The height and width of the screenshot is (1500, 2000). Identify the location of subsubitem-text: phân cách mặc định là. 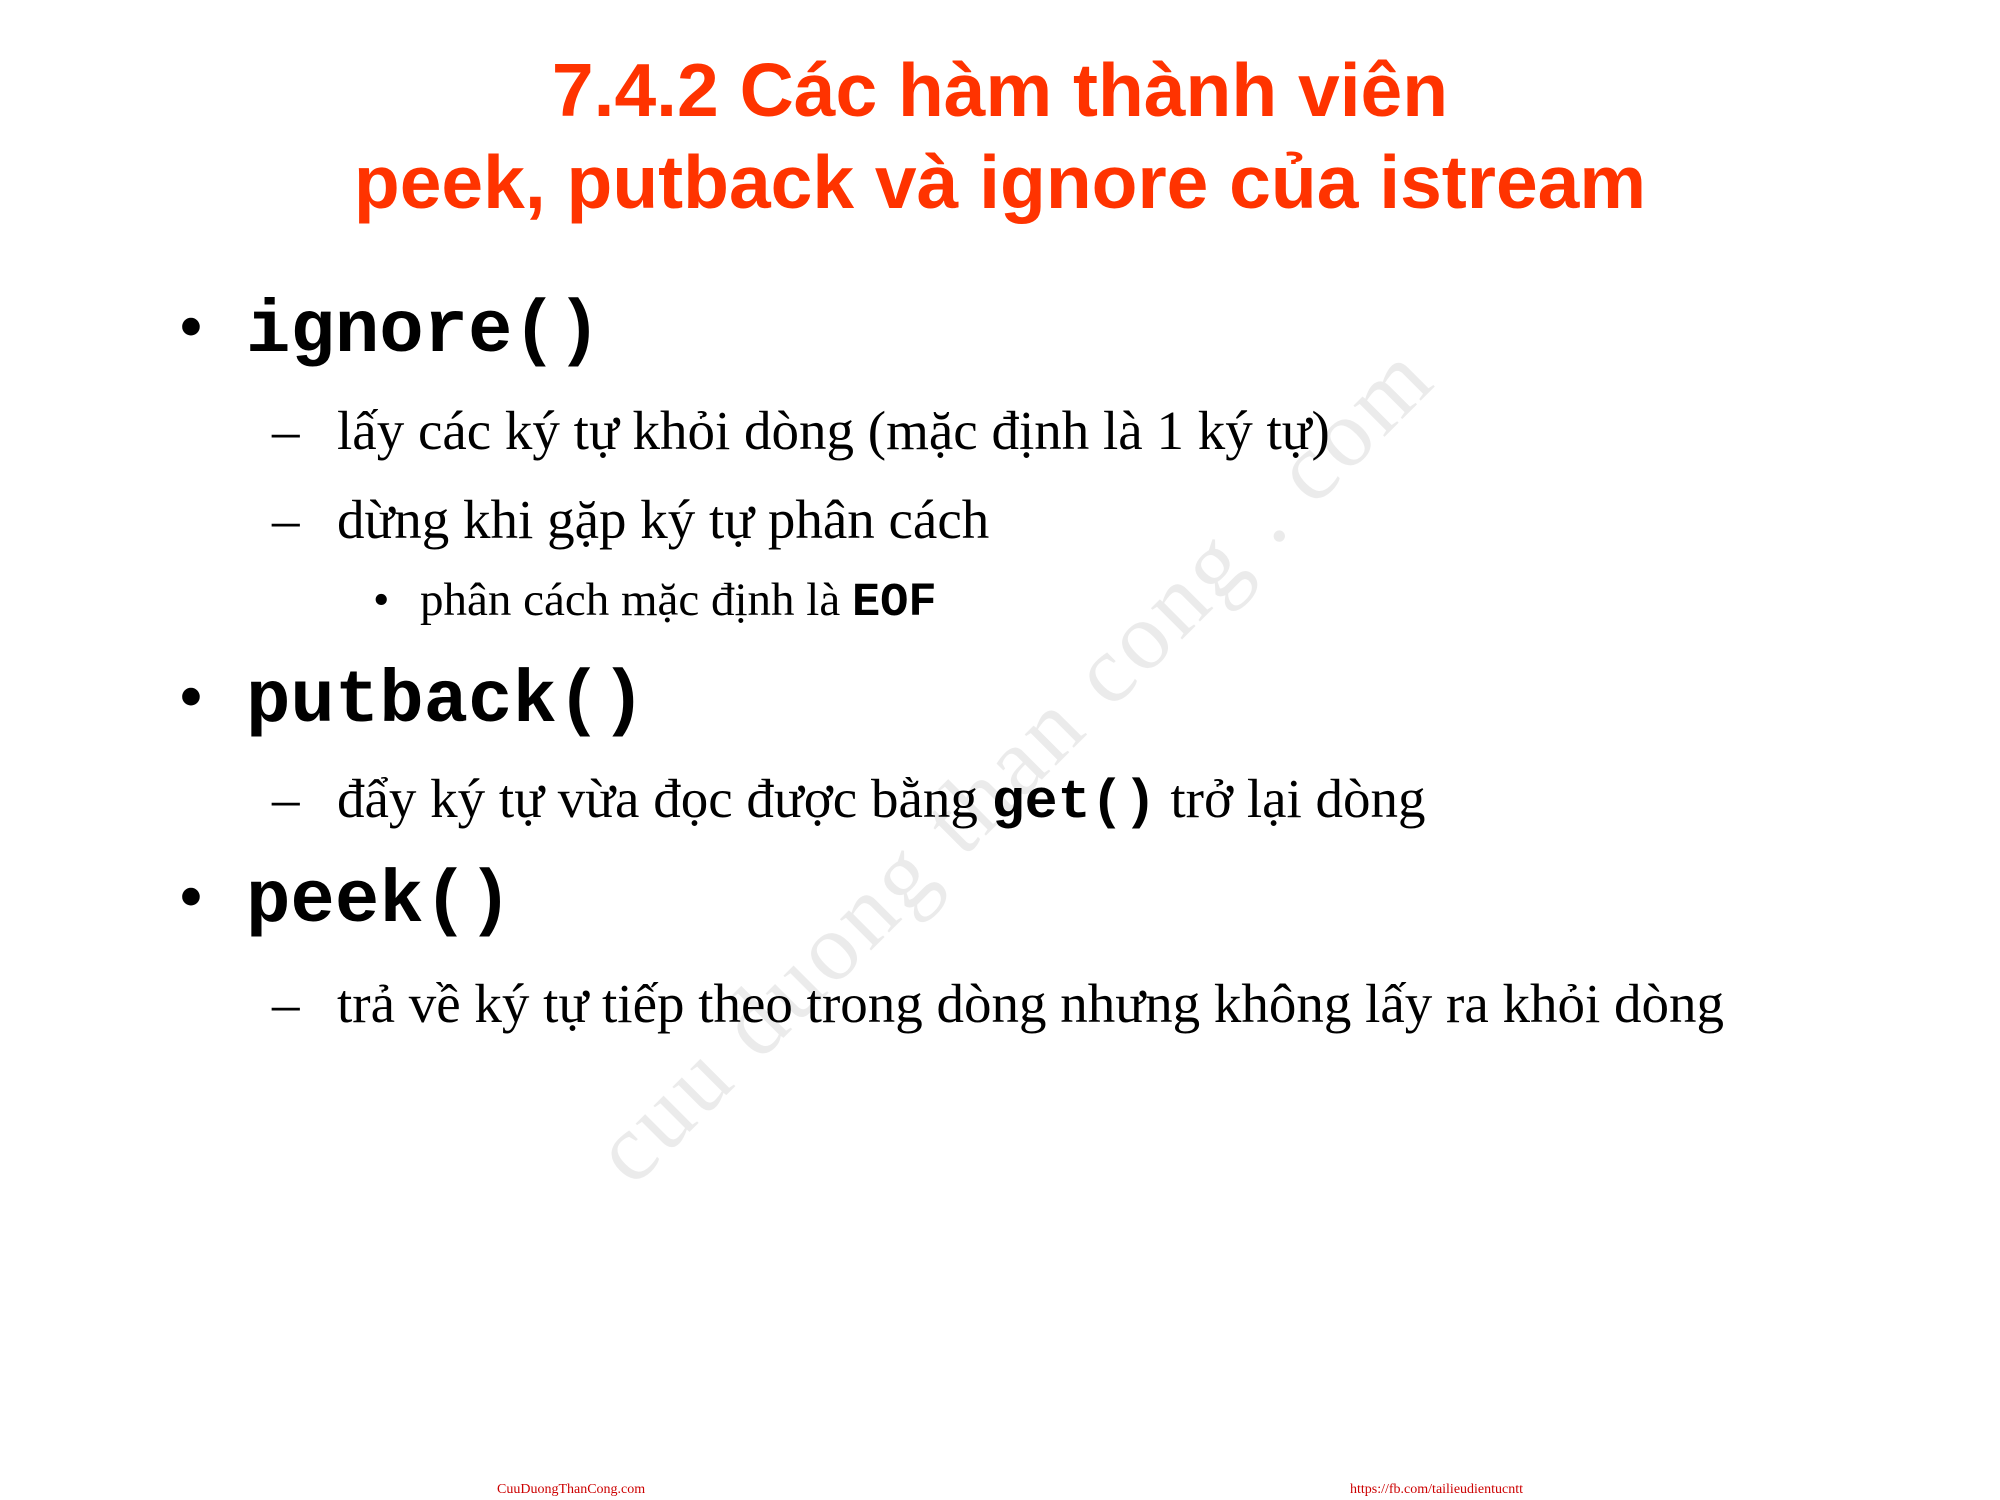
(636, 600).